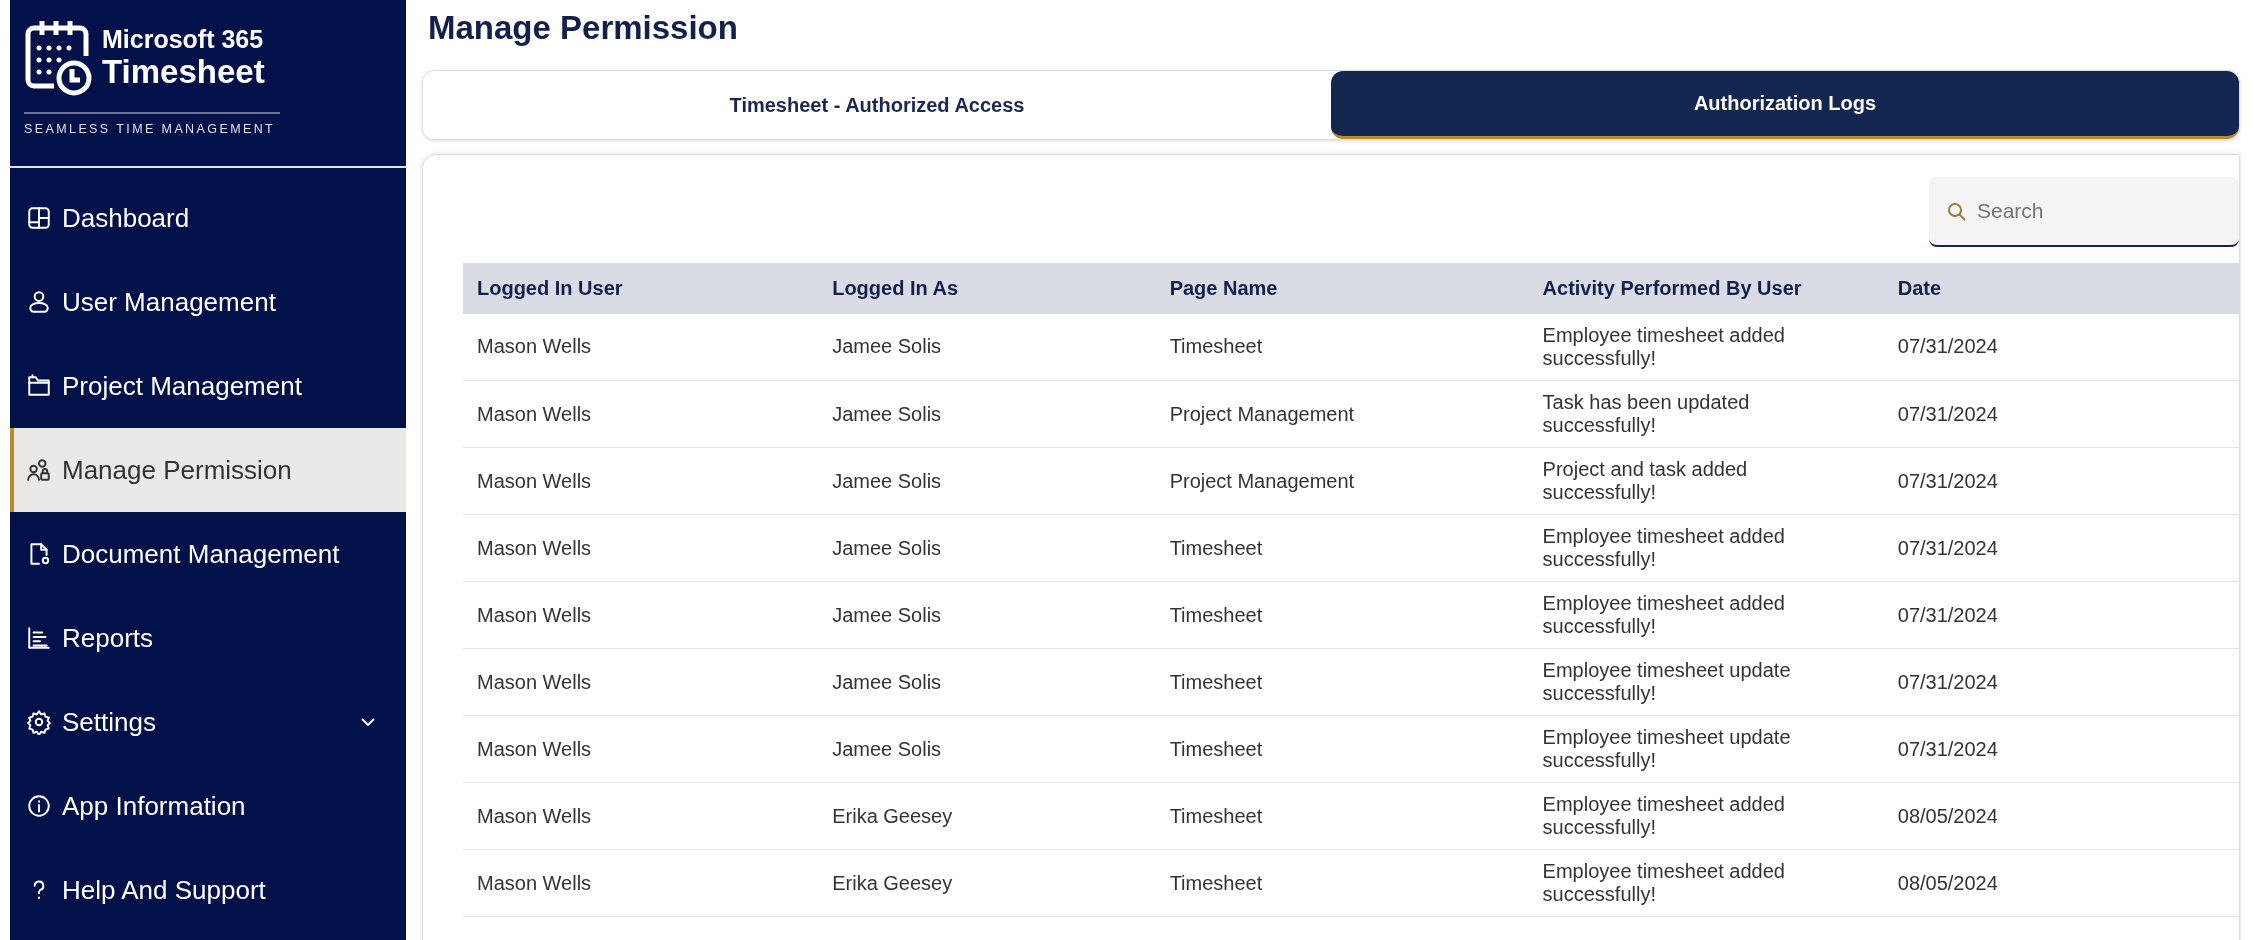 This screenshot has height=940, width=2260. Describe the element at coordinates (987, 288) in the screenshot. I see `column-header: Logged In As` at that location.